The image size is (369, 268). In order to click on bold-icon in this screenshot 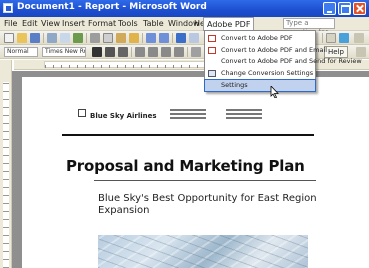, I will do `click(97, 52)`.